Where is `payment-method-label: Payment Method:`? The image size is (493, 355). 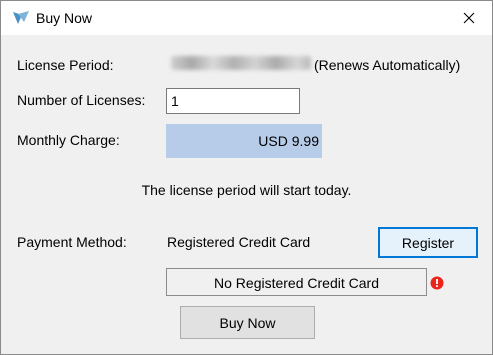
payment-method-label: Payment Method: is located at coordinates (72, 242).